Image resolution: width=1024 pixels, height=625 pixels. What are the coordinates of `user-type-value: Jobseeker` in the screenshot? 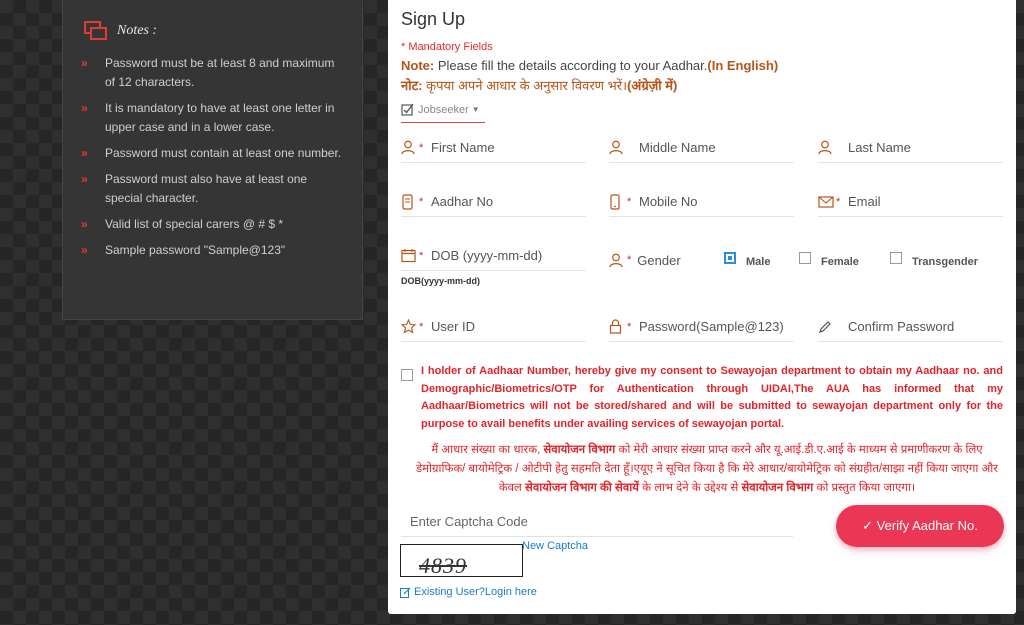 It's located at (443, 109).